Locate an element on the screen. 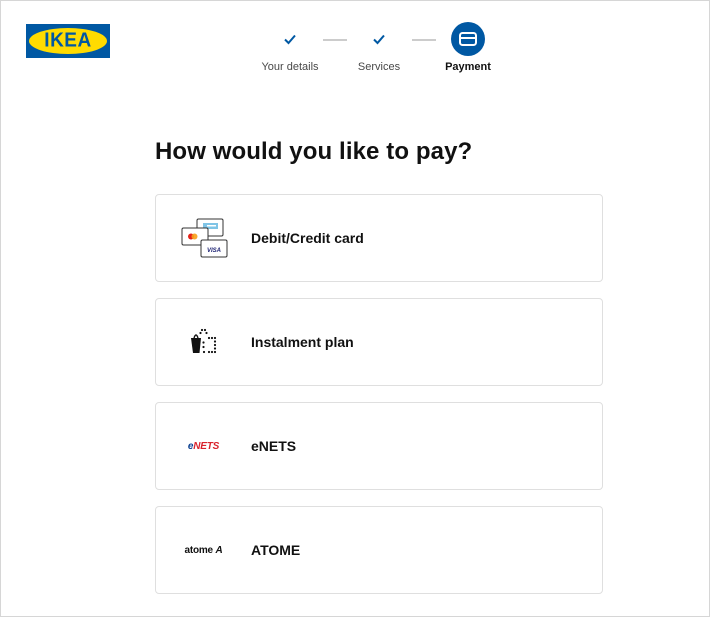 This screenshot has width=710, height=617. step-services: Services is located at coordinates (379, 47).